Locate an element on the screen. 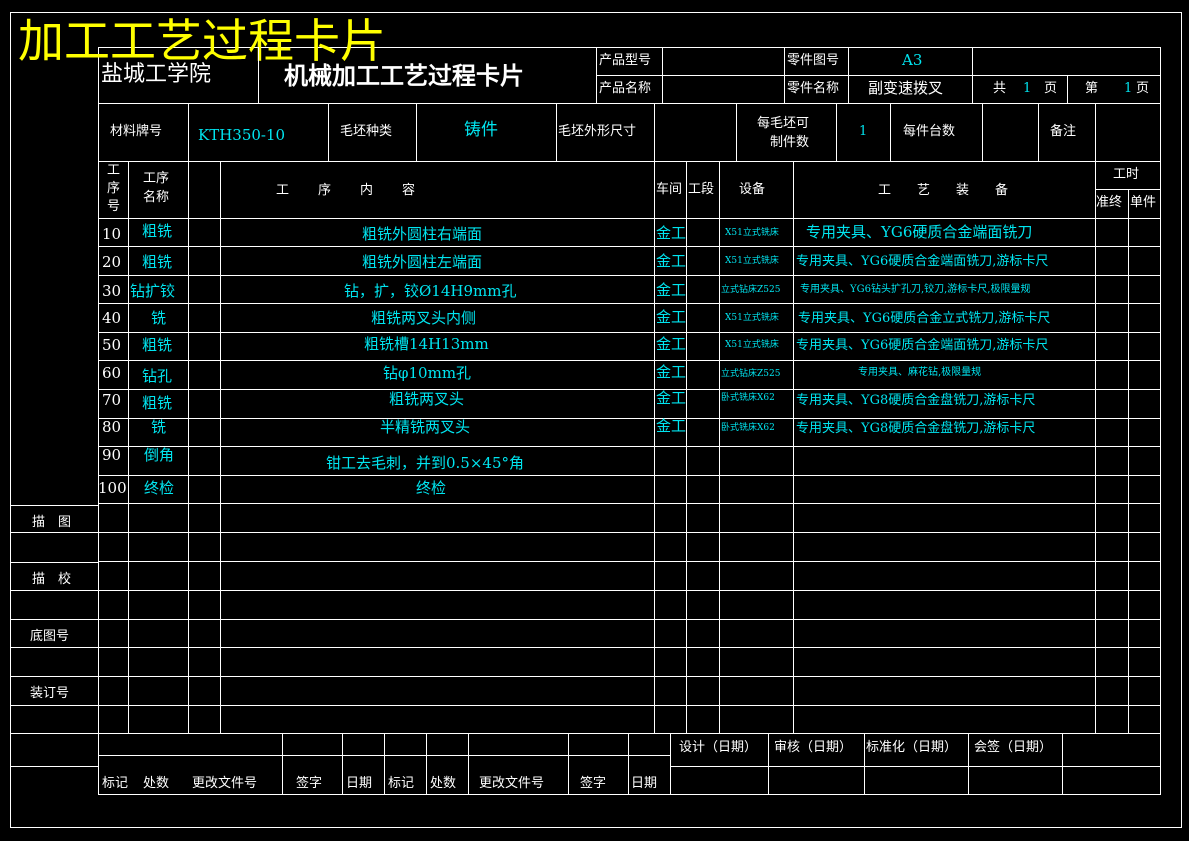 This screenshot has height=841, width=1189. row-content: 粗铣外圆柱右端面 is located at coordinates (422, 234).